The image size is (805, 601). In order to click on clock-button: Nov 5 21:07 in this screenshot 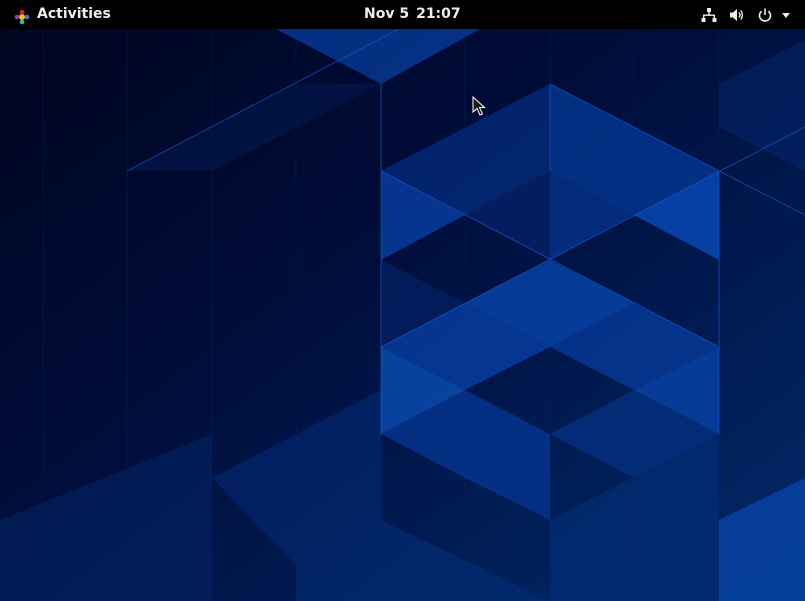, I will do `click(412, 14)`.